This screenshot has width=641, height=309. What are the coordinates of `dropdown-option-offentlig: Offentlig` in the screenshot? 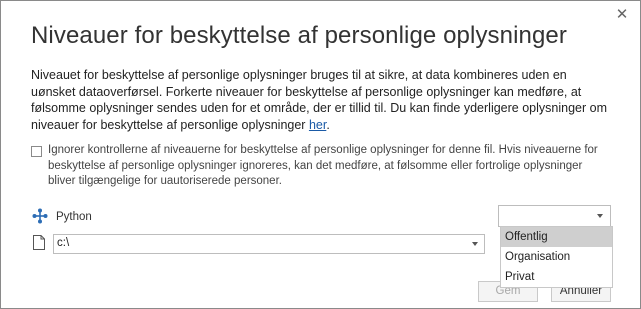 It's located at (556, 237).